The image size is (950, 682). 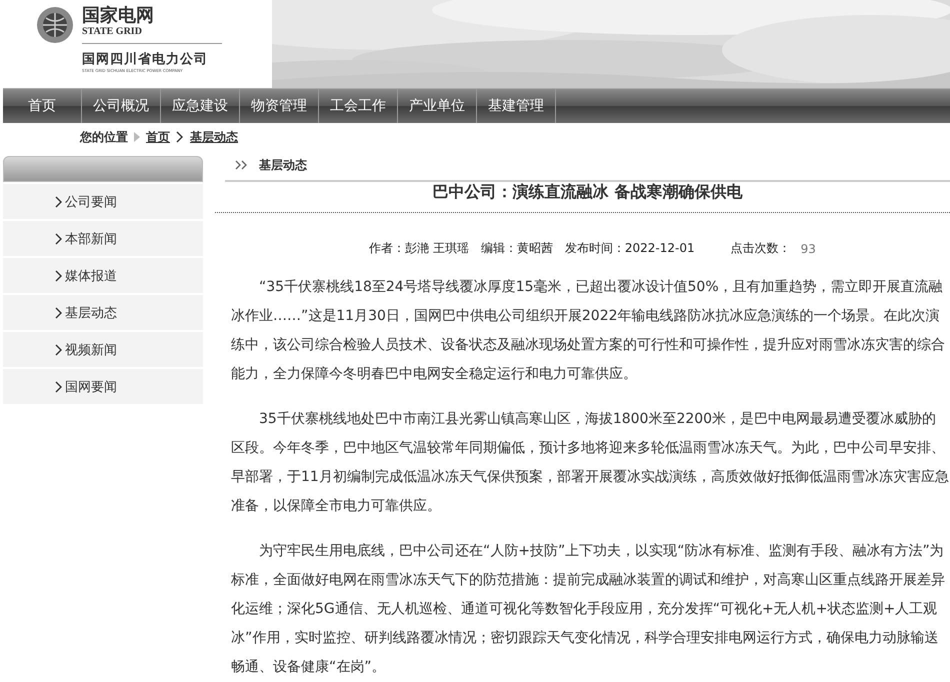 I want to click on nav-tab: 工会工作, so click(x=358, y=106).